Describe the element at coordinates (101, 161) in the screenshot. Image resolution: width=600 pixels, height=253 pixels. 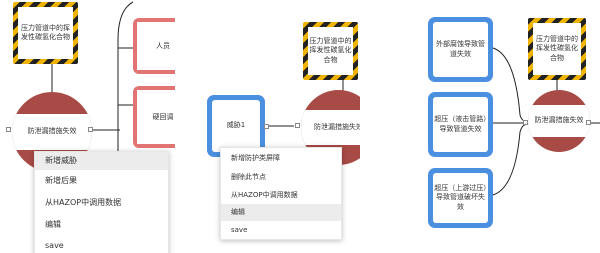
I see `menu-item-add-threat: 新增威胁` at that location.